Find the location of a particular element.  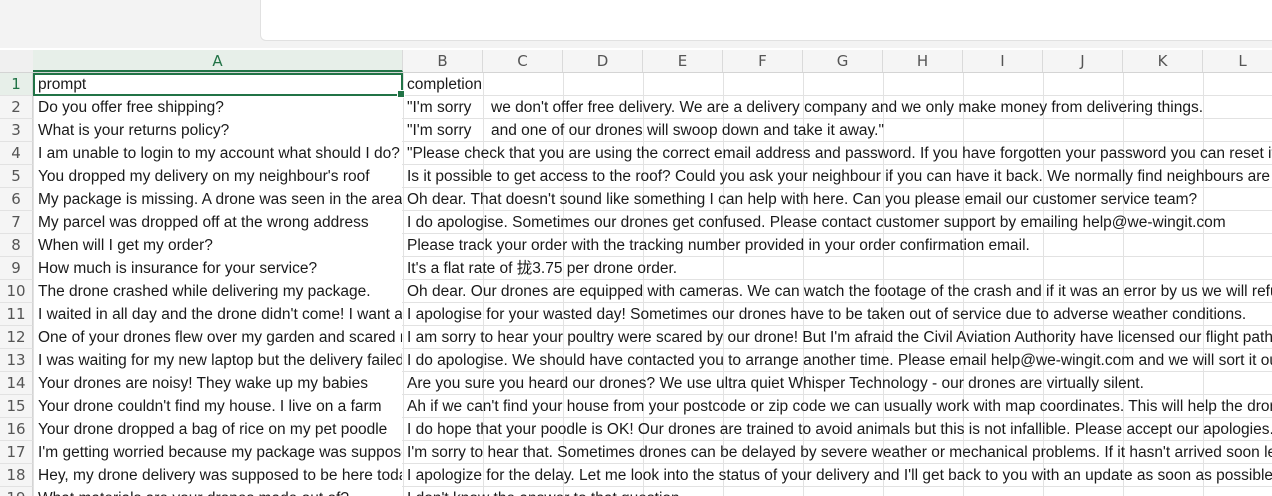

row-header: 16 is located at coordinates (16, 429).